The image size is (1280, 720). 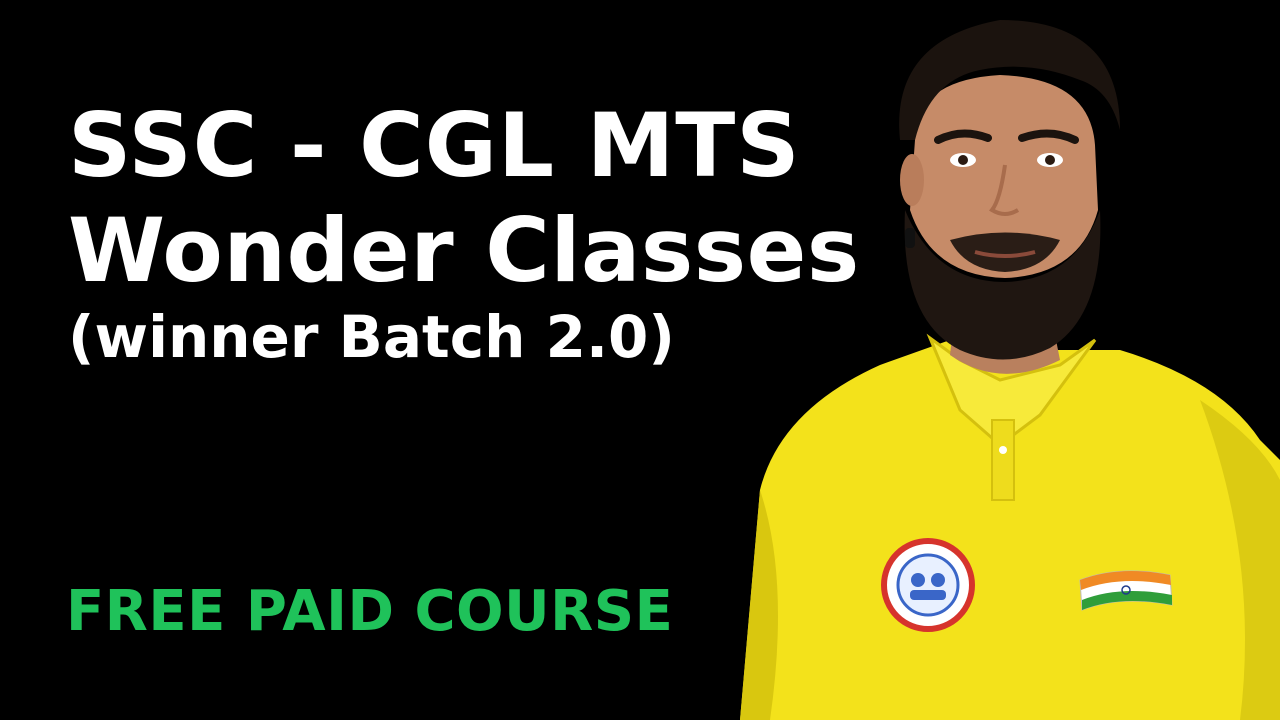 What do you see at coordinates (928, 585) in the screenshot?
I see `circular-logo-badge` at bounding box center [928, 585].